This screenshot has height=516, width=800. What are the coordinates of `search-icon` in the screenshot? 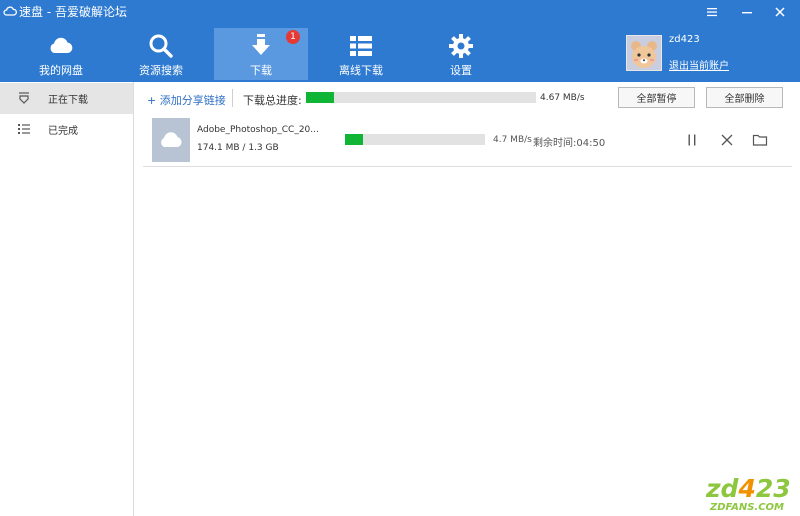 It's located at (161, 46).